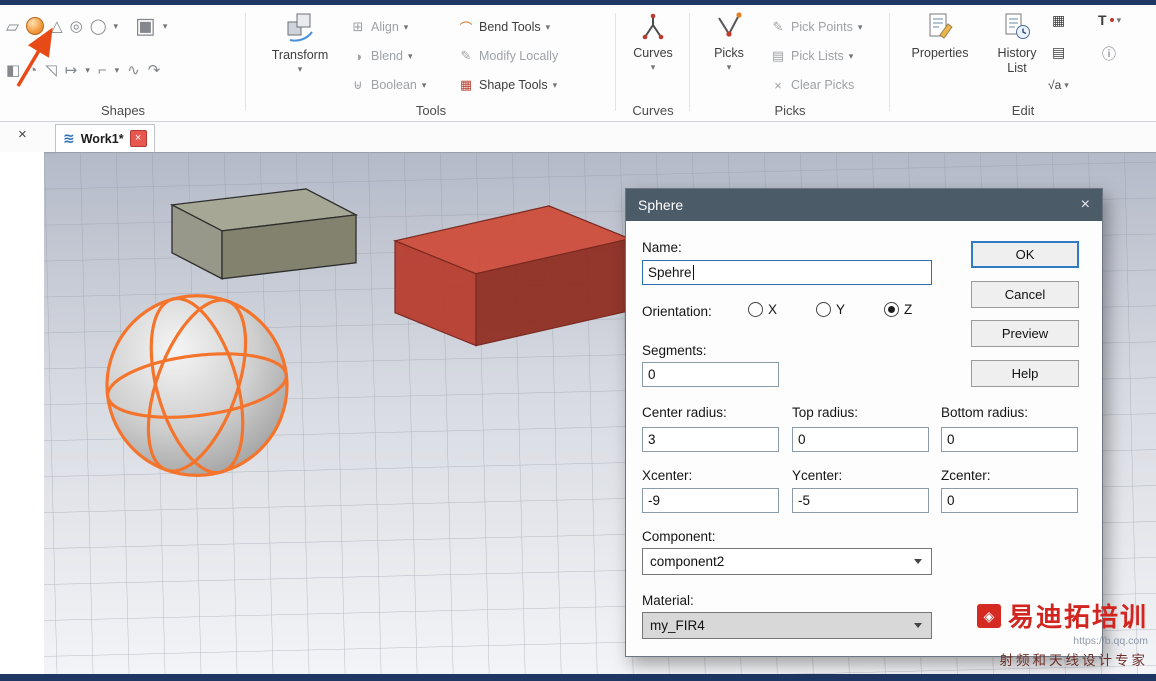  I want to click on preview-button: Preview, so click(1025, 333).